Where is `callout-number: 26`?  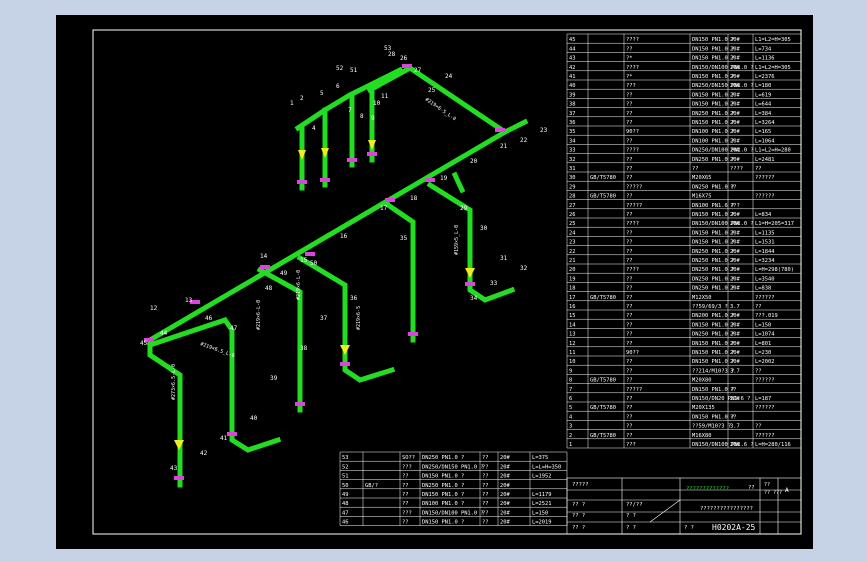 callout-number: 26 is located at coordinates (404, 58).